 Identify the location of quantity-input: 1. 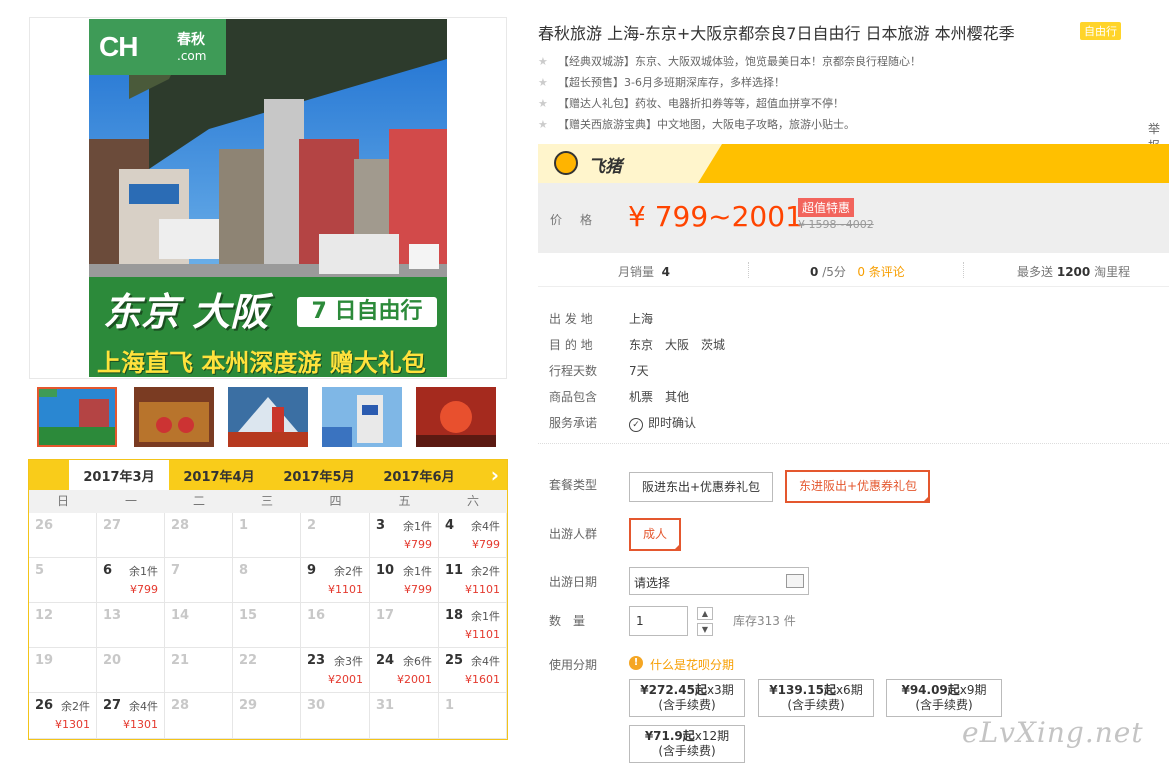
(658, 621).